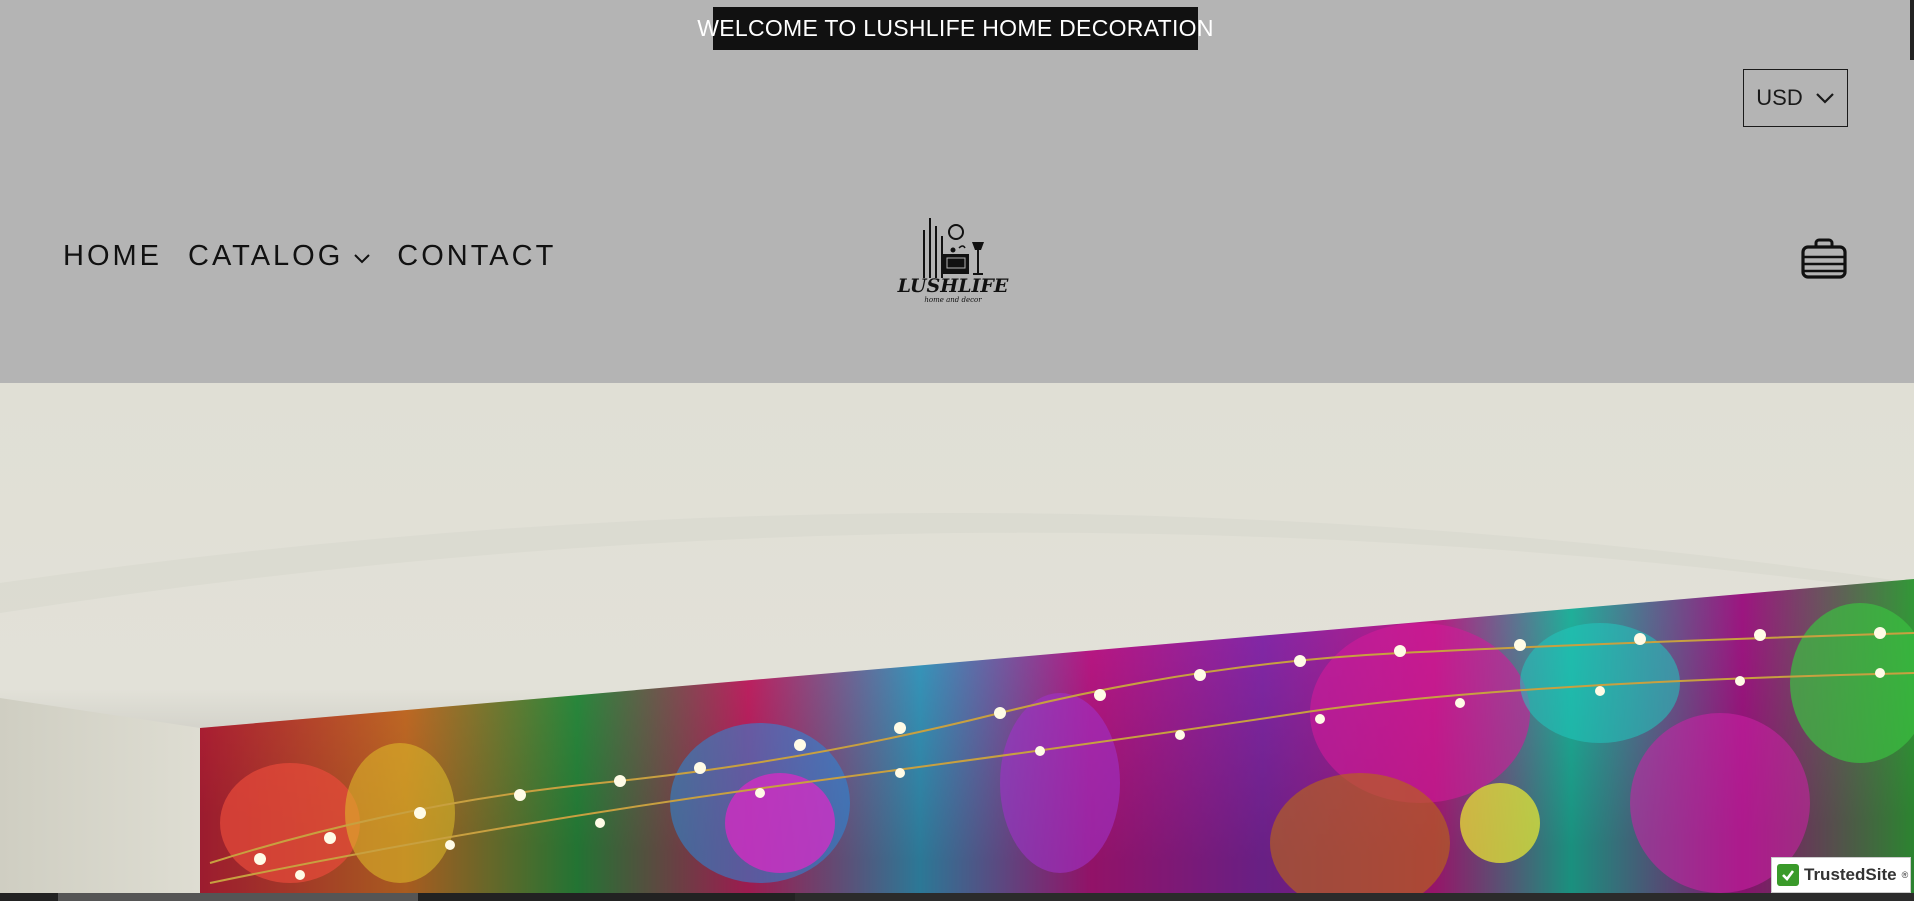  I want to click on announcement-bar: WELCOME TO LUSHLIFE HOME DECORATION, so click(955, 28).